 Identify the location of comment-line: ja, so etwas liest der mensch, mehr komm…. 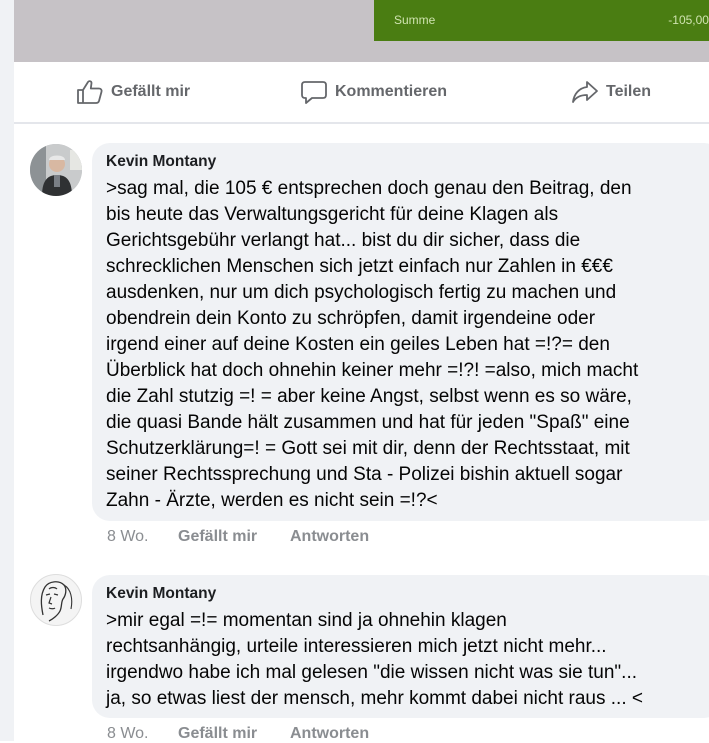
(374, 698).